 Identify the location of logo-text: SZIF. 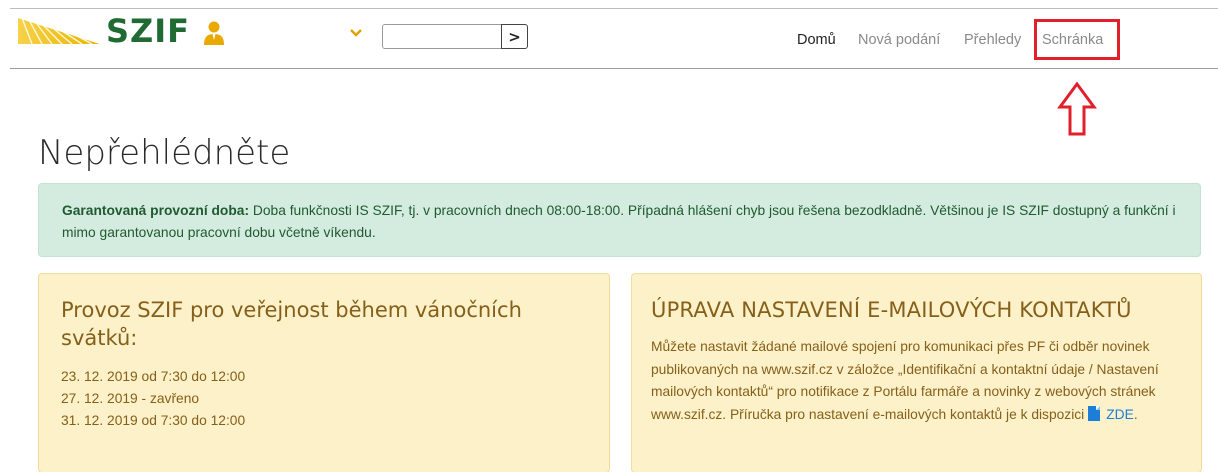
(148, 31).